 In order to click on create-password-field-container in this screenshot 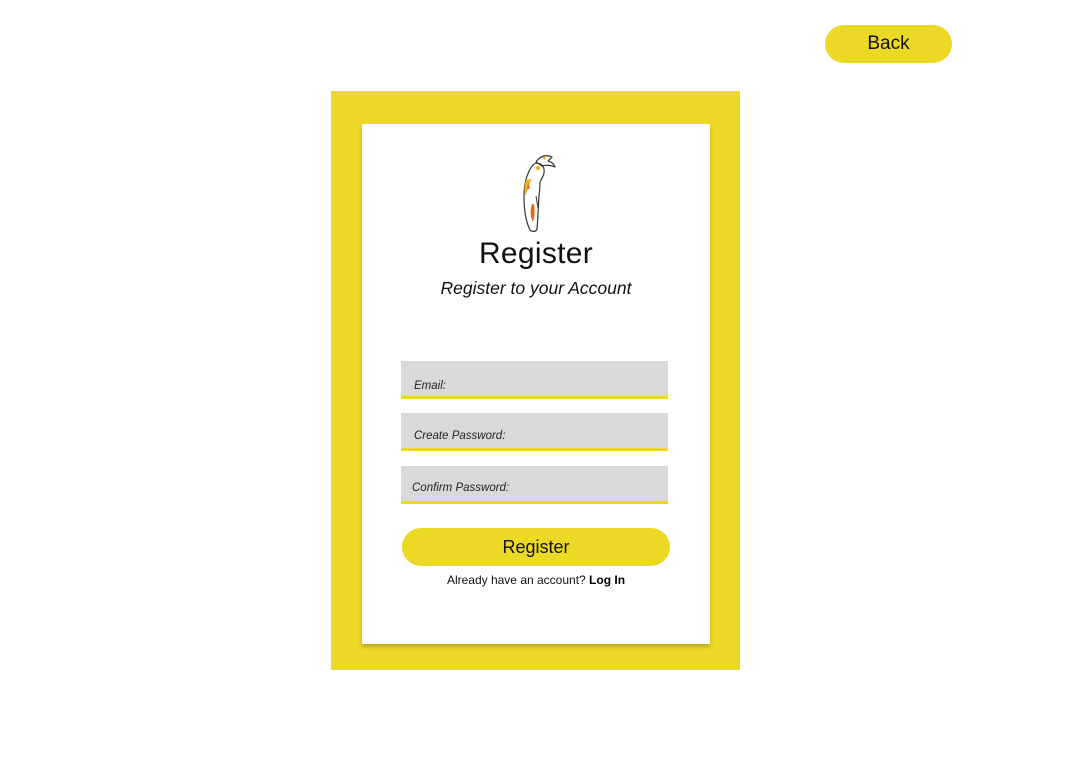, I will do `click(534, 432)`.